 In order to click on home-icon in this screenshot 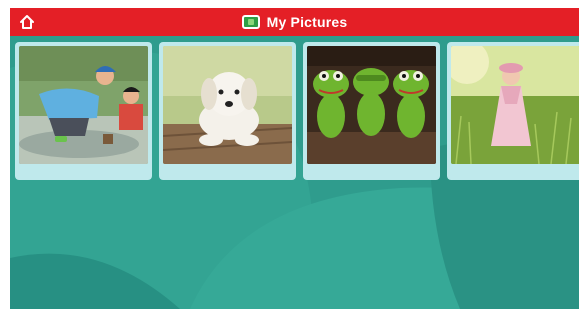, I will do `click(27, 22)`.